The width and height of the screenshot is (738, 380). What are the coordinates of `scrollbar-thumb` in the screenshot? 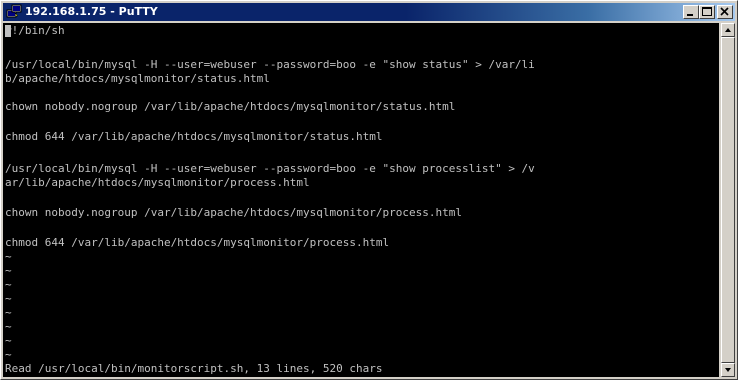 It's located at (728, 200).